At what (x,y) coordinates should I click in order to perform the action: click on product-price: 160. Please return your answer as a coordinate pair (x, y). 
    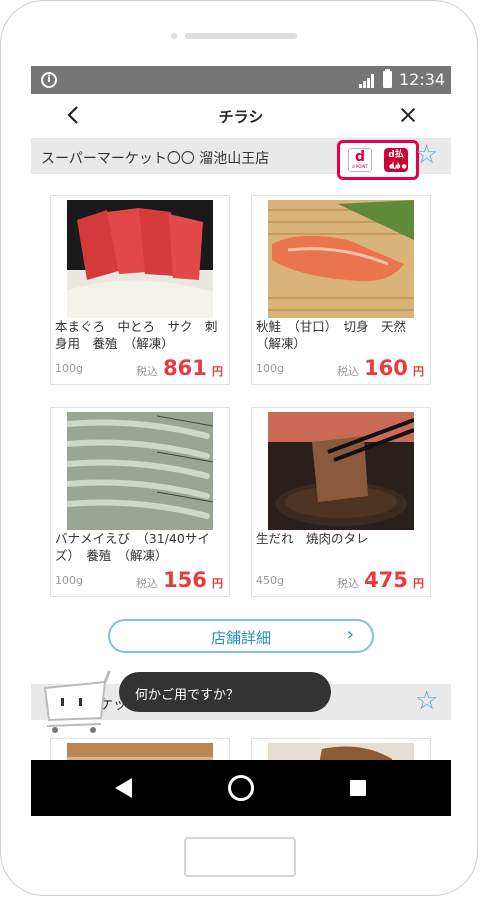
    Looking at the image, I should click on (386, 368).